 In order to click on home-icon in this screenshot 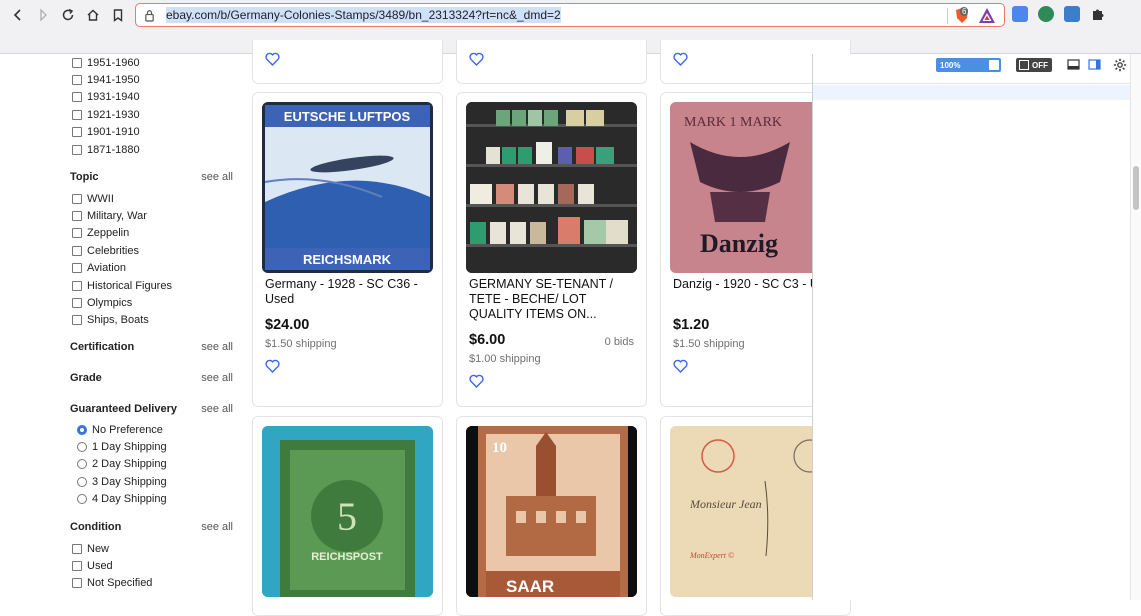, I will do `click(93, 15)`.